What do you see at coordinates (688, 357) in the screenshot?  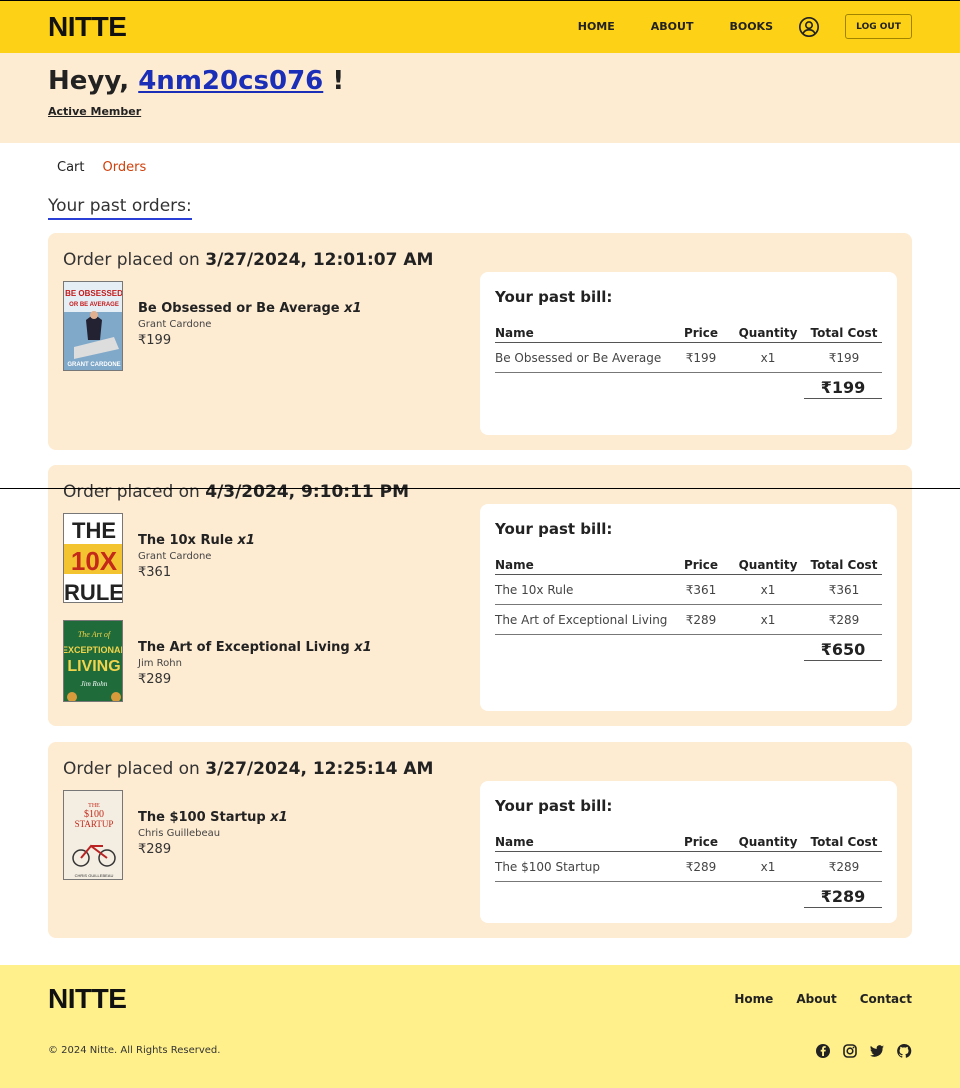 I see `table-row: Be Obsessed or Be Average ₹199 x1 ₹199` at bounding box center [688, 357].